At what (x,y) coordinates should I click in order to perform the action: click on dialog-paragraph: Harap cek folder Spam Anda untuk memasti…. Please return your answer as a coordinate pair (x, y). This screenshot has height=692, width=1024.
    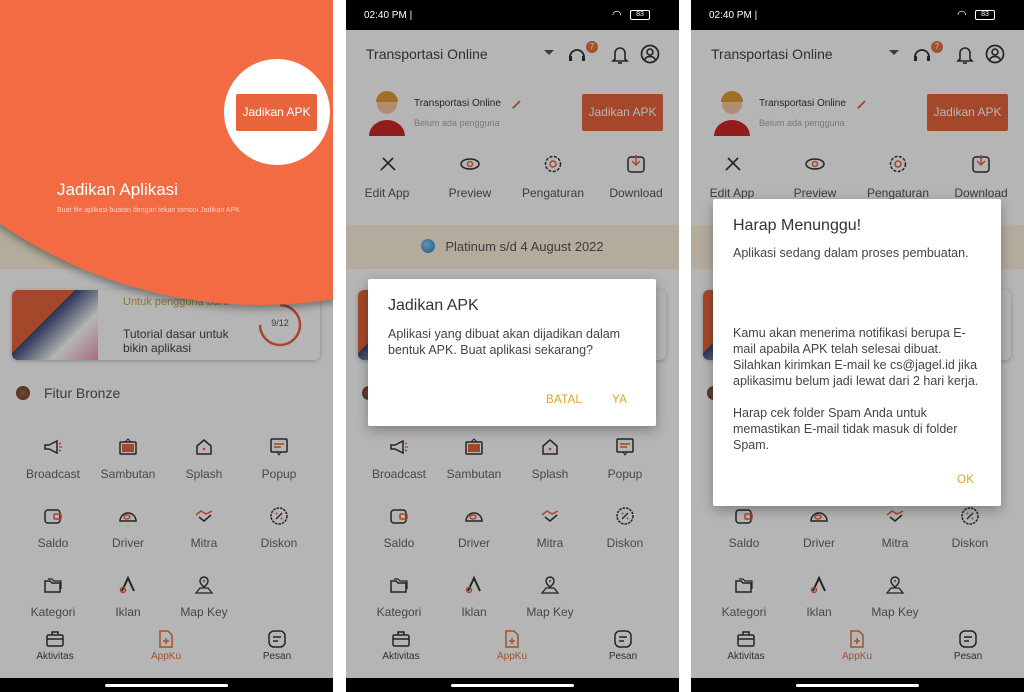
    Looking at the image, I should click on (845, 429).